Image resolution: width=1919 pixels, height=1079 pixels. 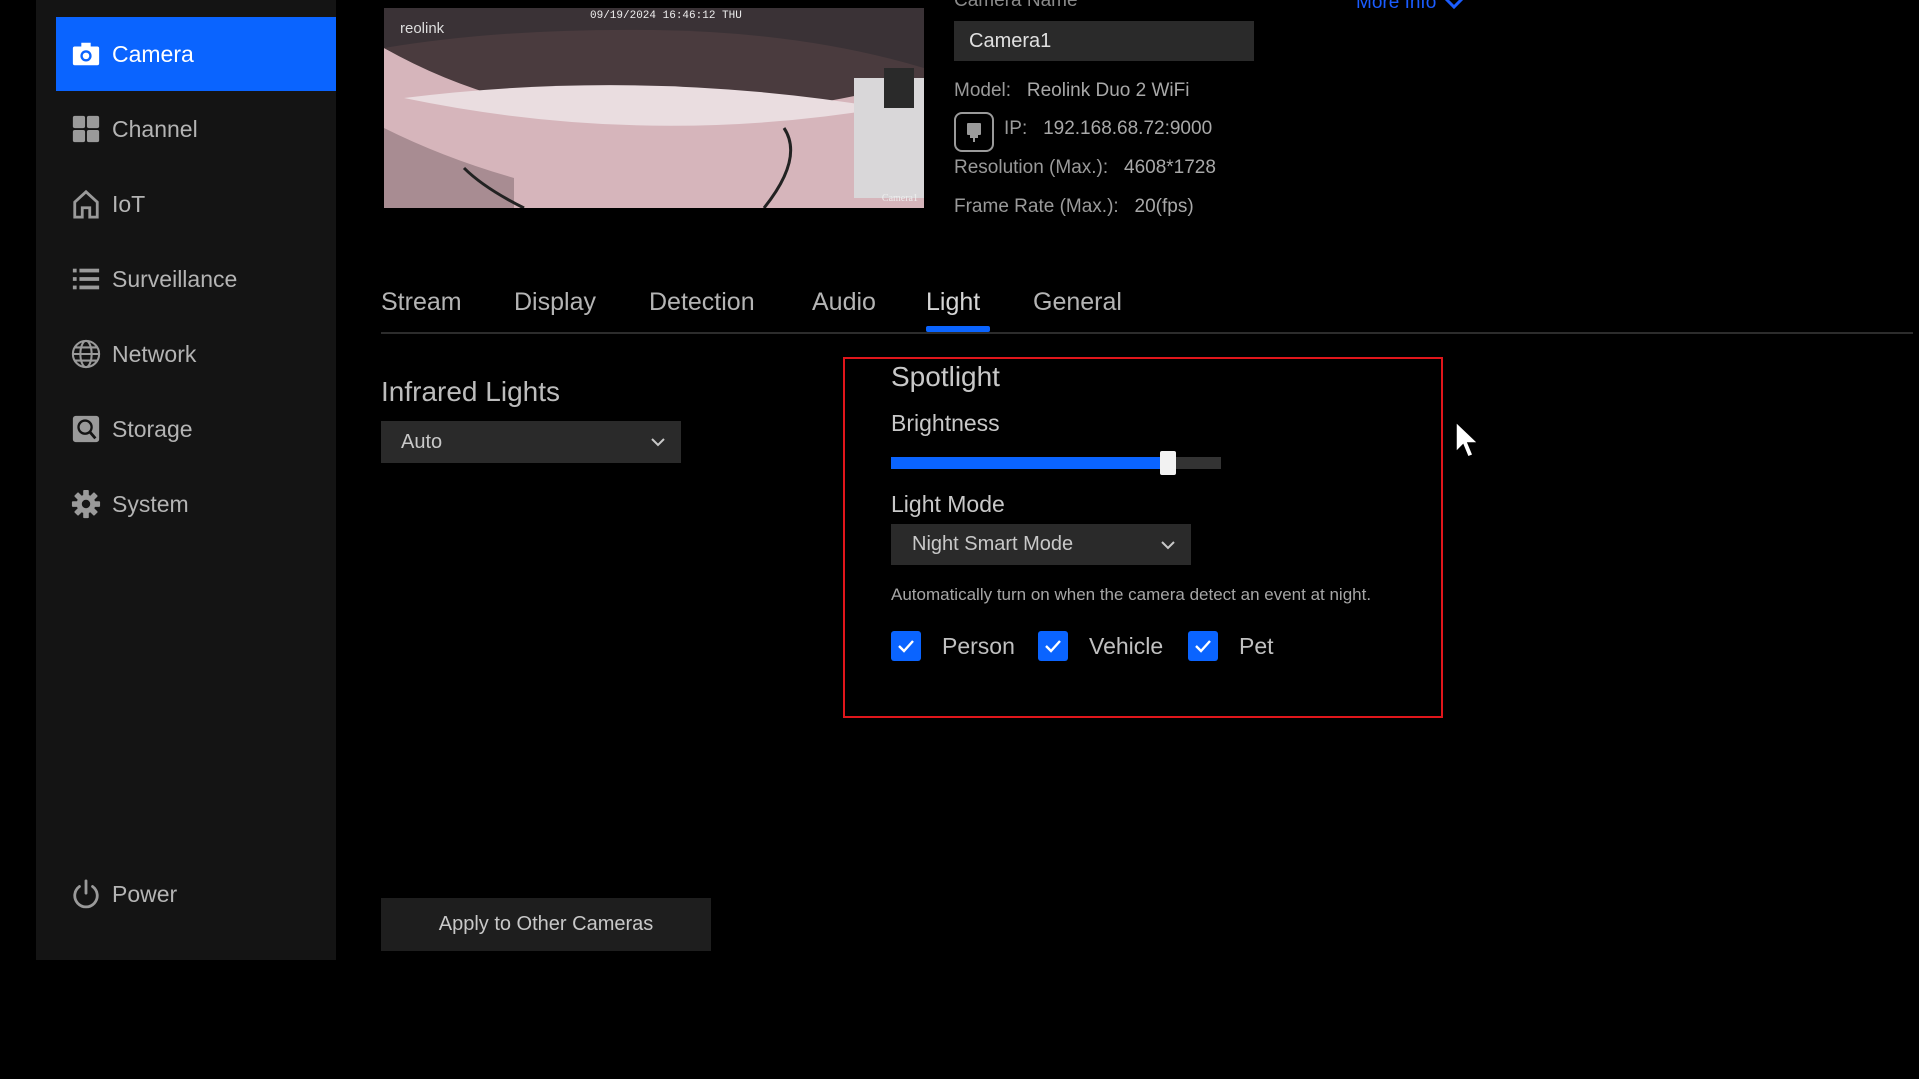 What do you see at coordinates (150, 503) in the screenshot?
I see `sidebar-item-label: System` at bounding box center [150, 503].